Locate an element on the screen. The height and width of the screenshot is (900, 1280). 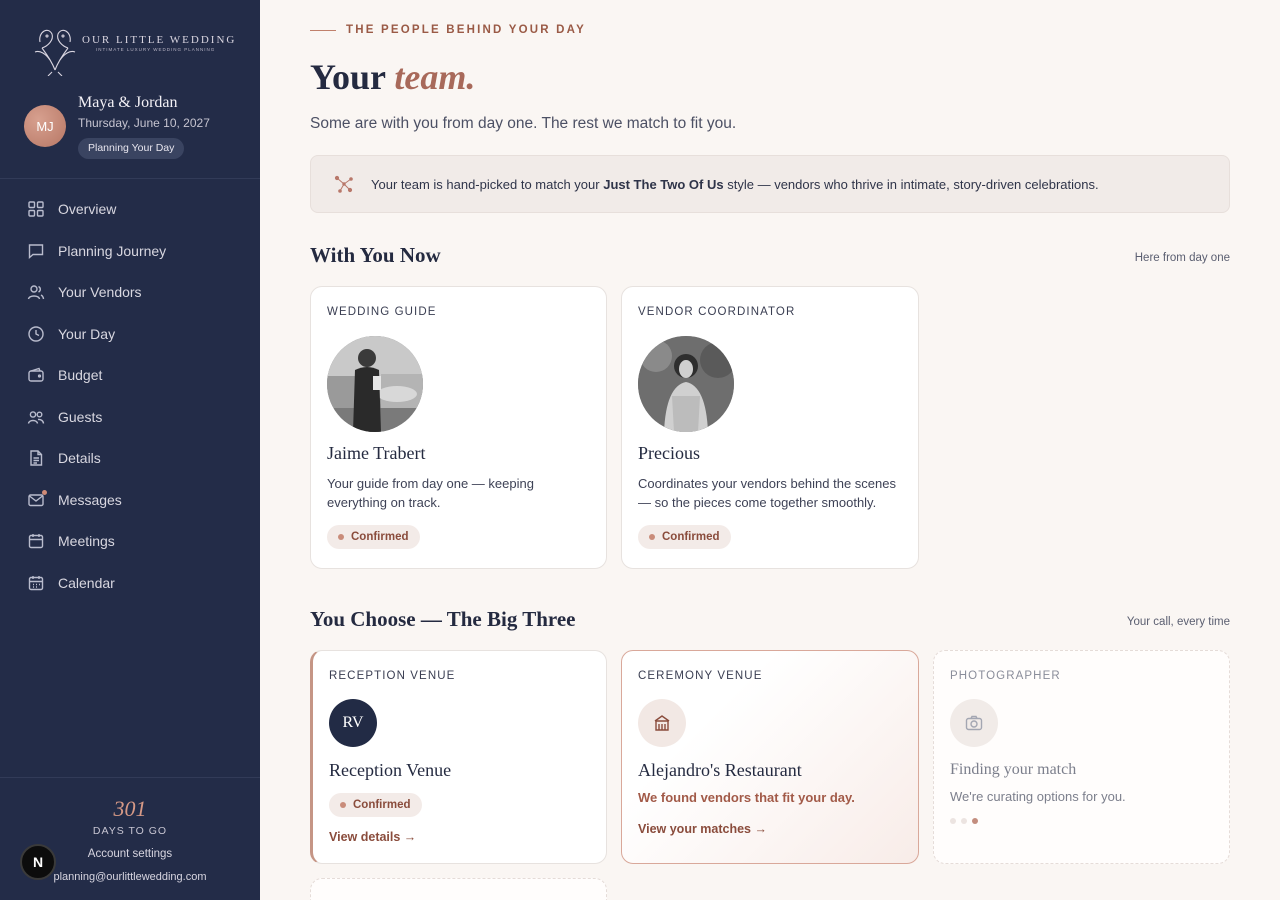
team-member-name: Jaime Trabert is located at coordinates (376, 453).